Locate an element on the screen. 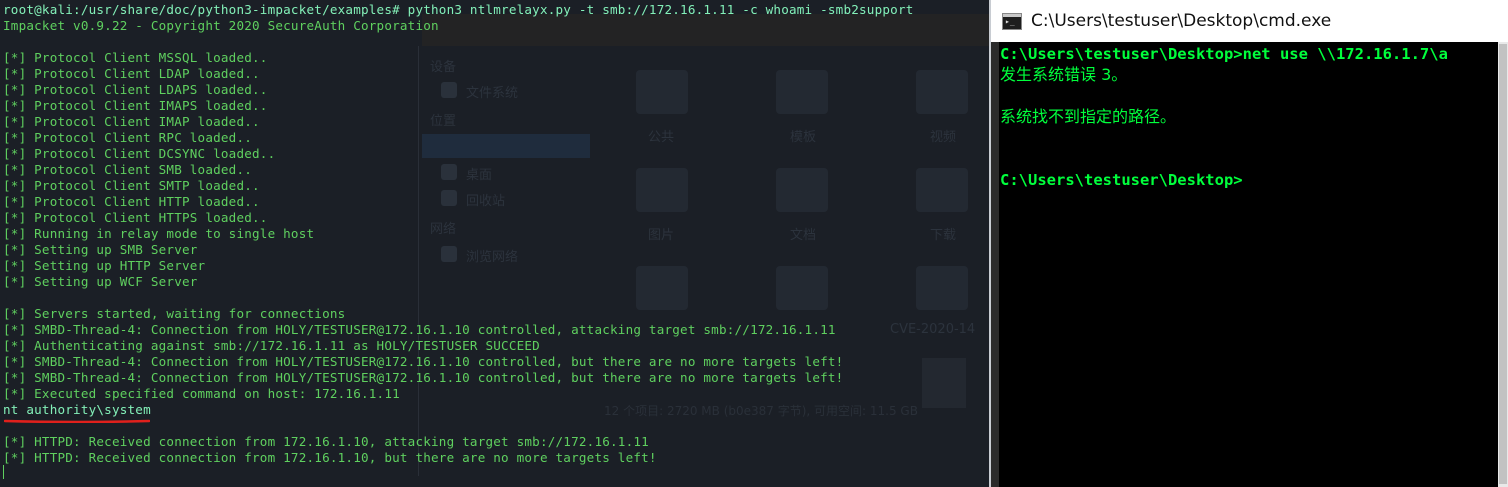  cmd-scrollbar-thumb is located at coordinates (1503, 264).